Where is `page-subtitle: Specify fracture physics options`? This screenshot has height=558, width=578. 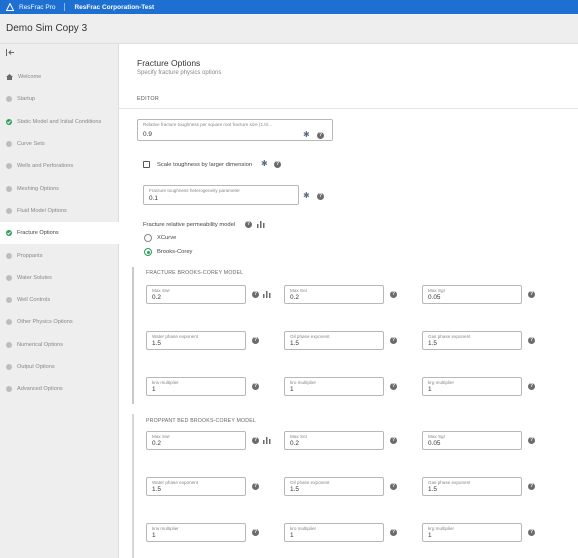
page-subtitle: Specify fracture physics options is located at coordinates (179, 73).